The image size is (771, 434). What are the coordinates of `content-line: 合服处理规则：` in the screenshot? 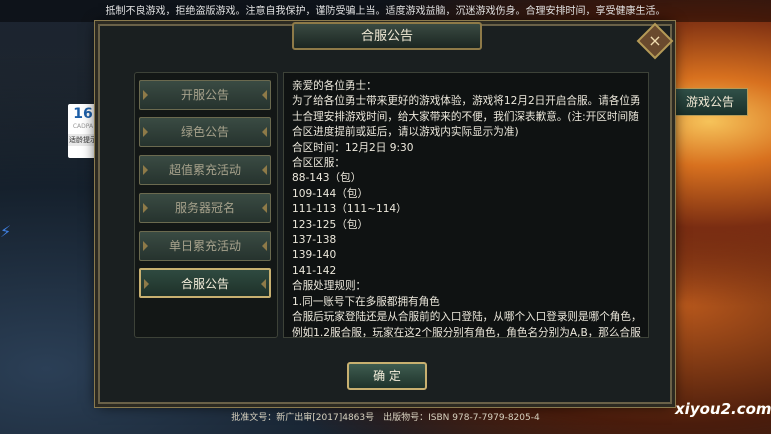 It's located at (329, 286).